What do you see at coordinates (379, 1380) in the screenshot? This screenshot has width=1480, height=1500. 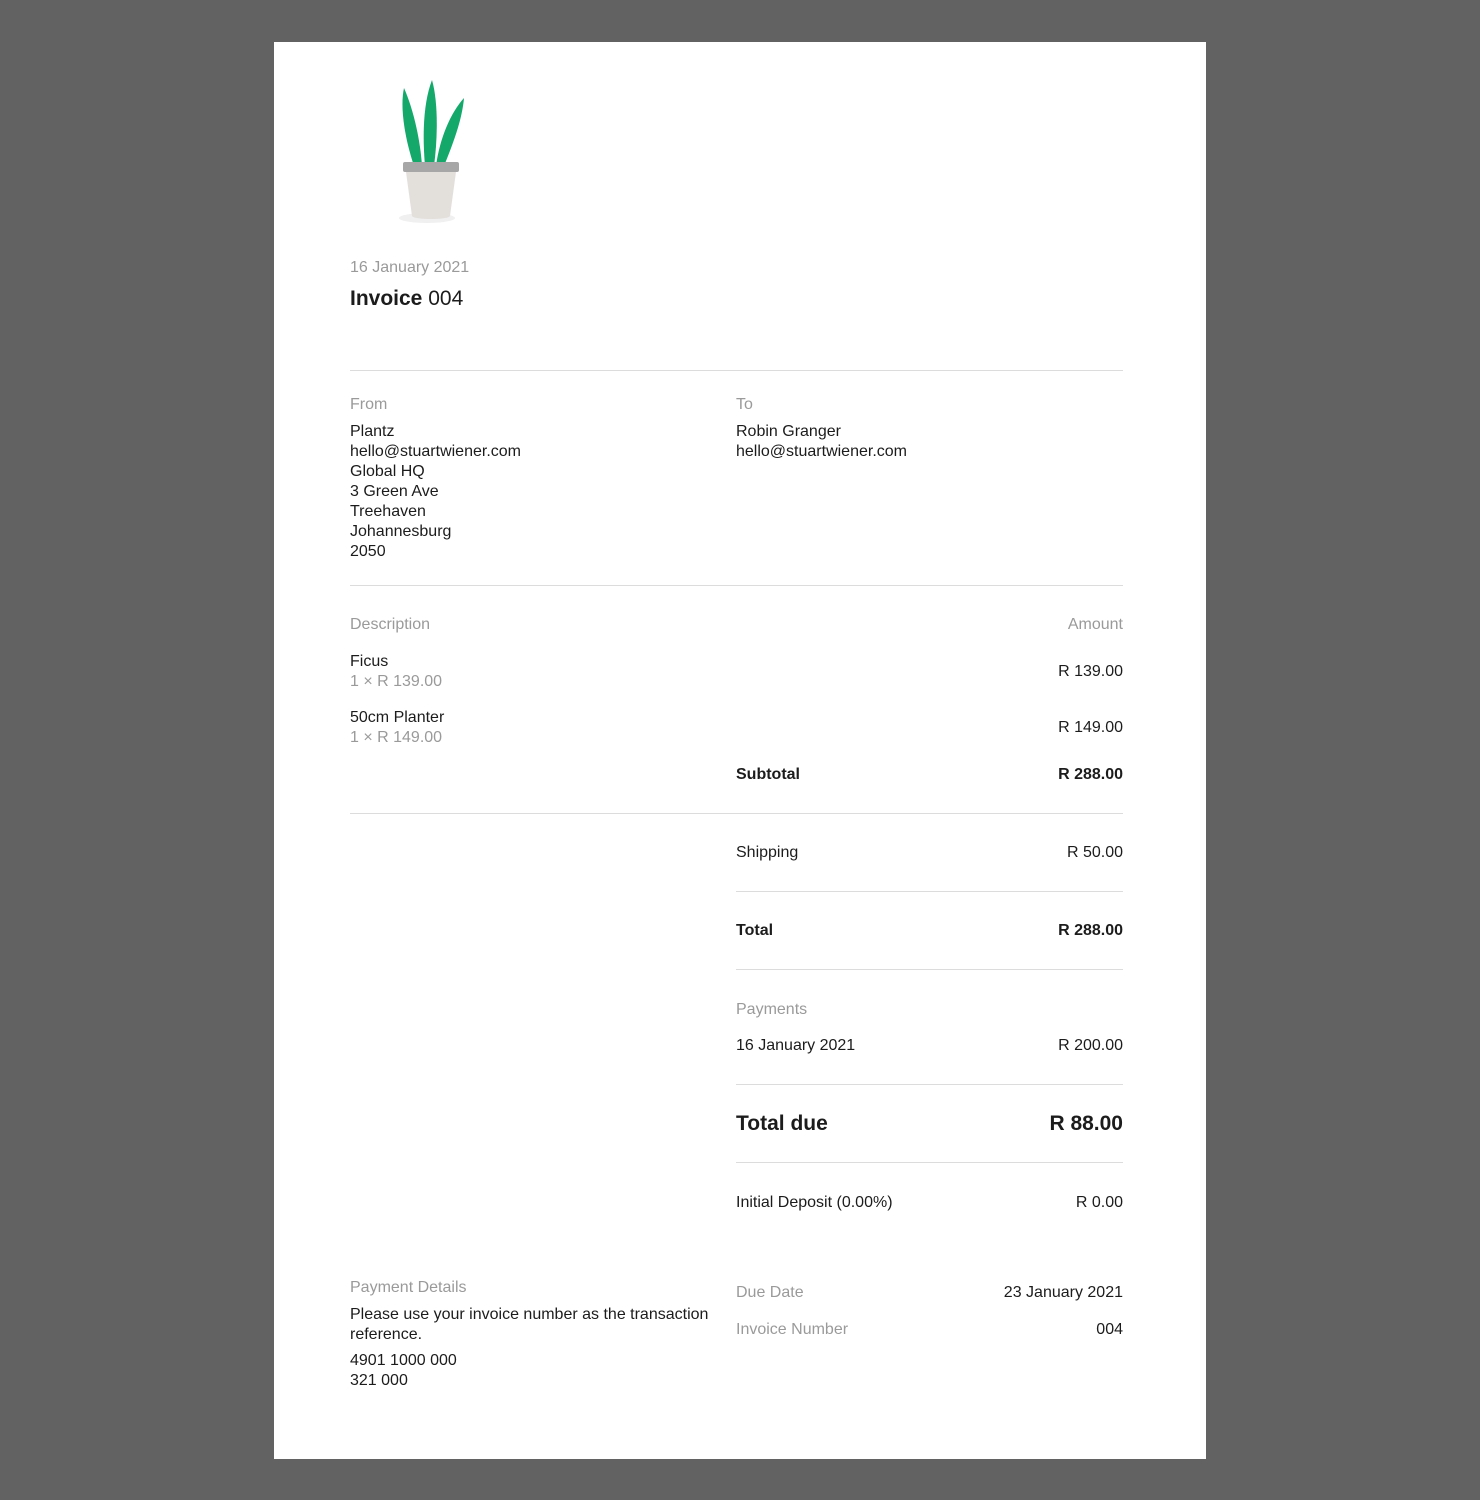 I see `account-line: 321 000` at bounding box center [379, 1380].